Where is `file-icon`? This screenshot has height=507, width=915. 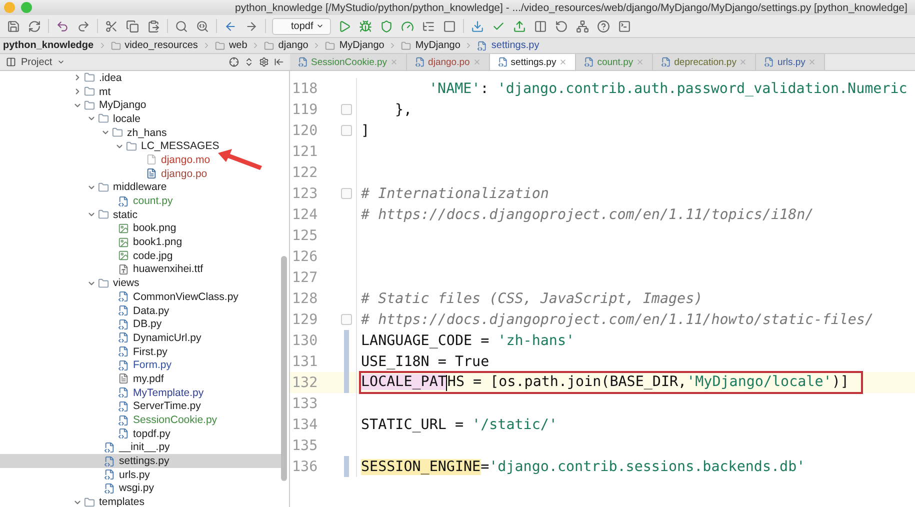
file-icon is located at coordinates (151, 160).